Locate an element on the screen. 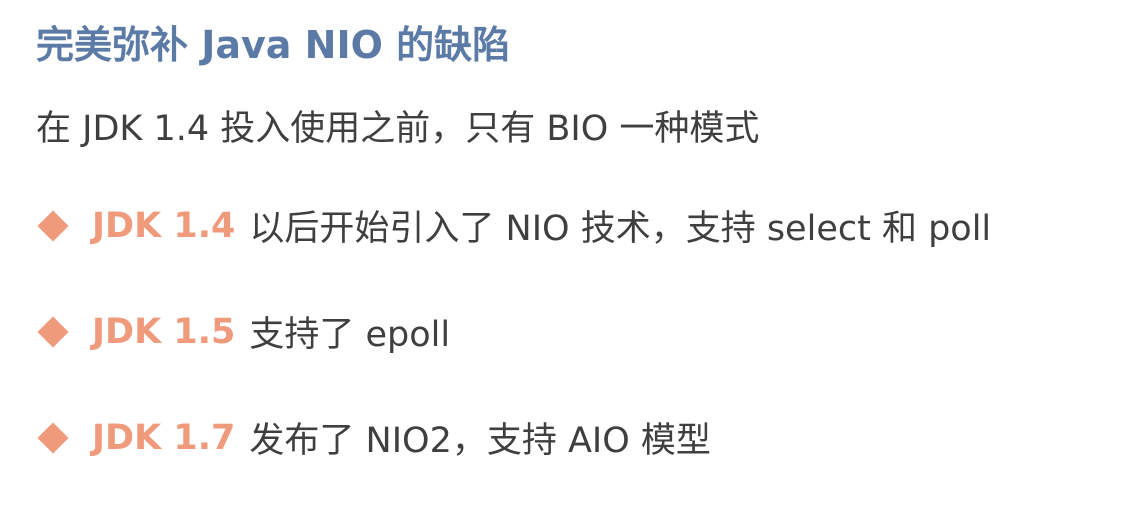 The height and width of the screenshot is (511, 1136). intro-text: 在 JDK 1.4 投入使用之前，只有 BIO 一种模式 is located at coordinates (398, 129).